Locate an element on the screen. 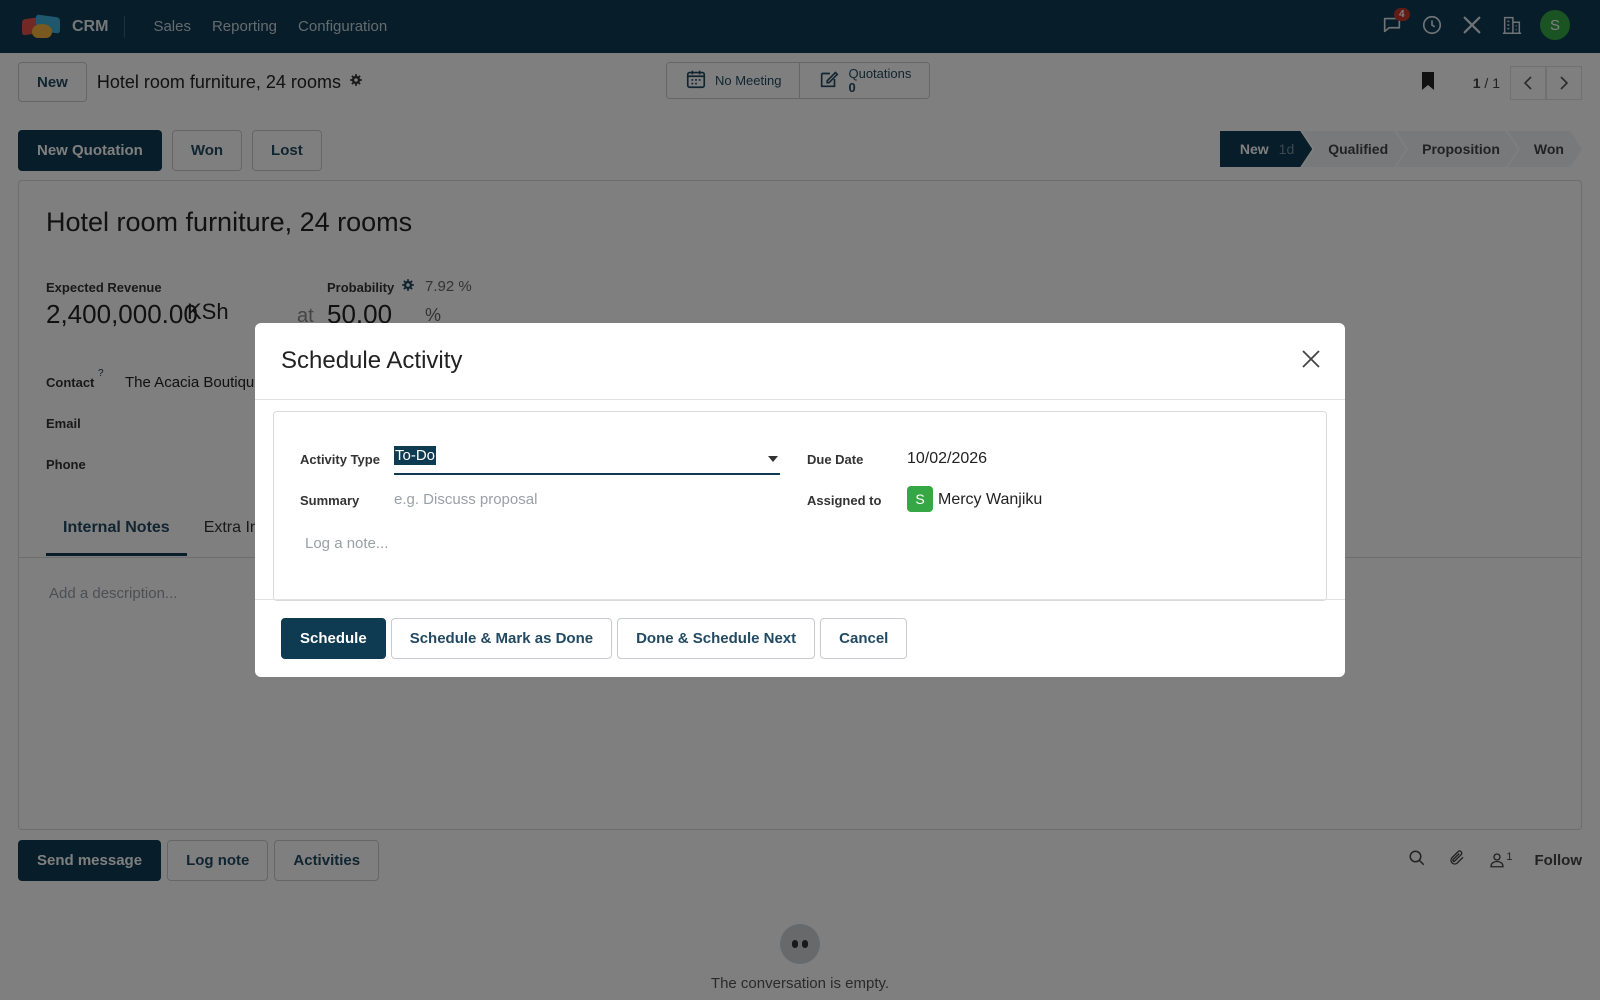 This screenshot has width=1600, height=1000. assigned-to-label: Assigned to is located at coordinates (844, 500).